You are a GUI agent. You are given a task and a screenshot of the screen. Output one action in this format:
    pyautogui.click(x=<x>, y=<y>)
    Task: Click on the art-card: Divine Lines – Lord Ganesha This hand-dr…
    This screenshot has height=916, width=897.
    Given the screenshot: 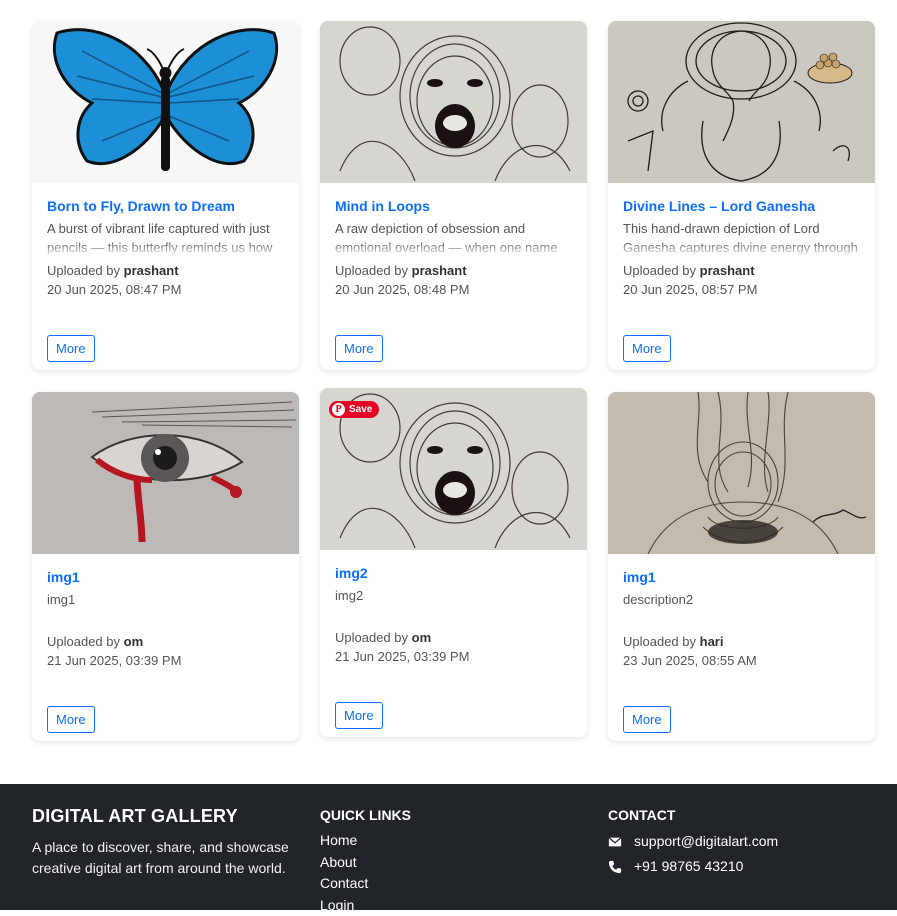 What is the action you would take?
    pyautogui.click(x=741, y=195)
    